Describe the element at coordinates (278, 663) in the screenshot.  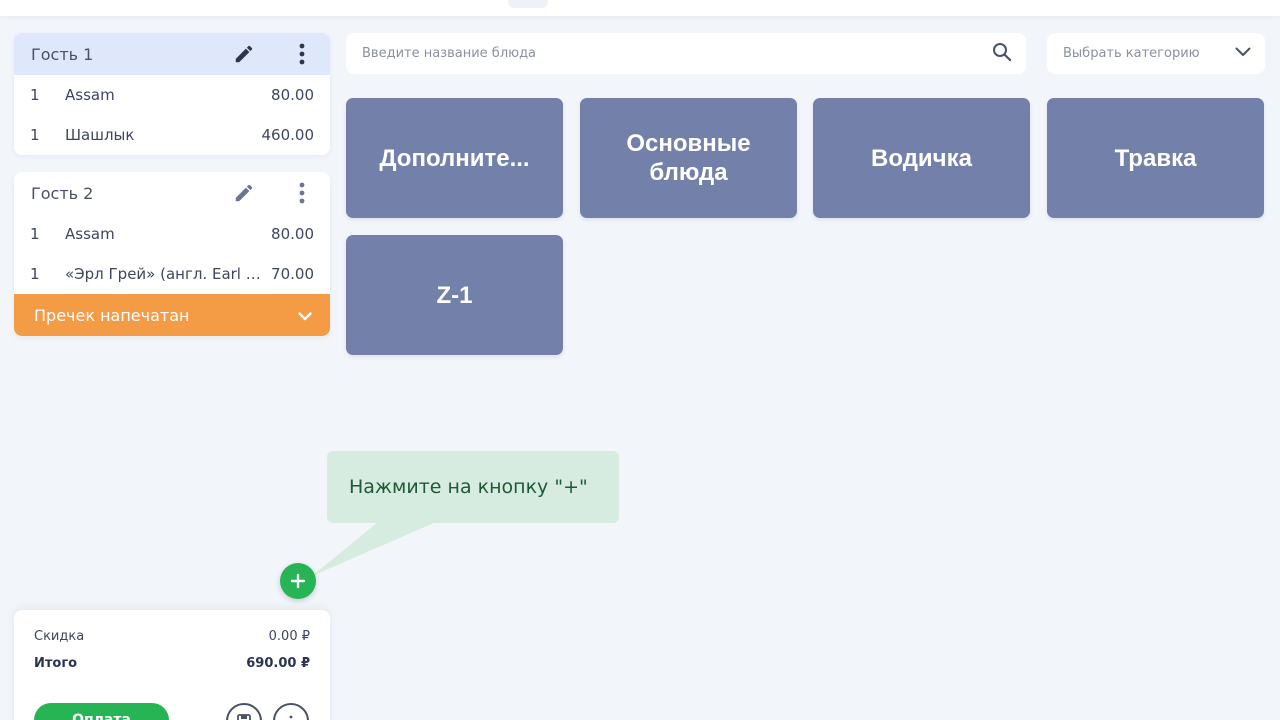
I see `total-value: 690.00 ₽` at that location.